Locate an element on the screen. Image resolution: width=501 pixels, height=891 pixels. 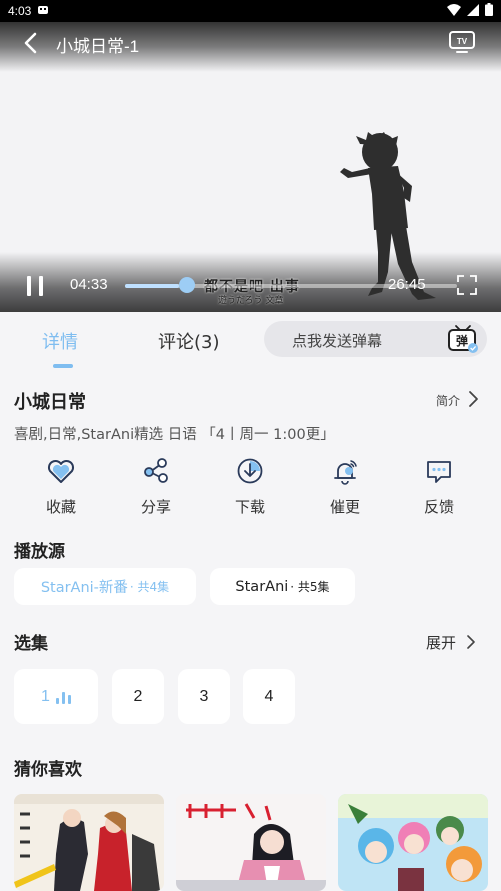
episode-2: 2 is located at coordinates (138, 696).